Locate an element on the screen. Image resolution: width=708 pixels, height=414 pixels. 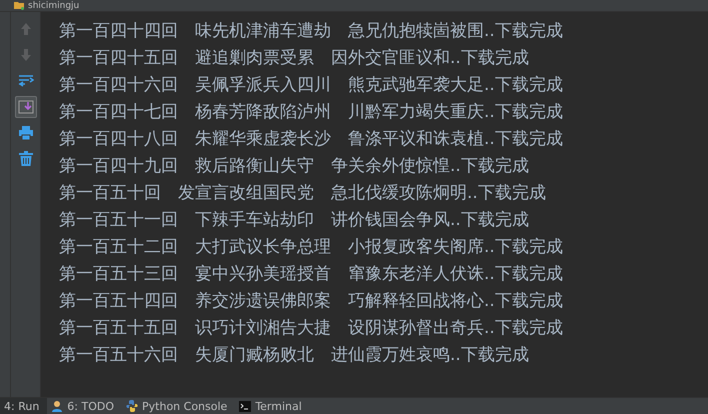
terminal-icon is located at coordinates (245, 406).